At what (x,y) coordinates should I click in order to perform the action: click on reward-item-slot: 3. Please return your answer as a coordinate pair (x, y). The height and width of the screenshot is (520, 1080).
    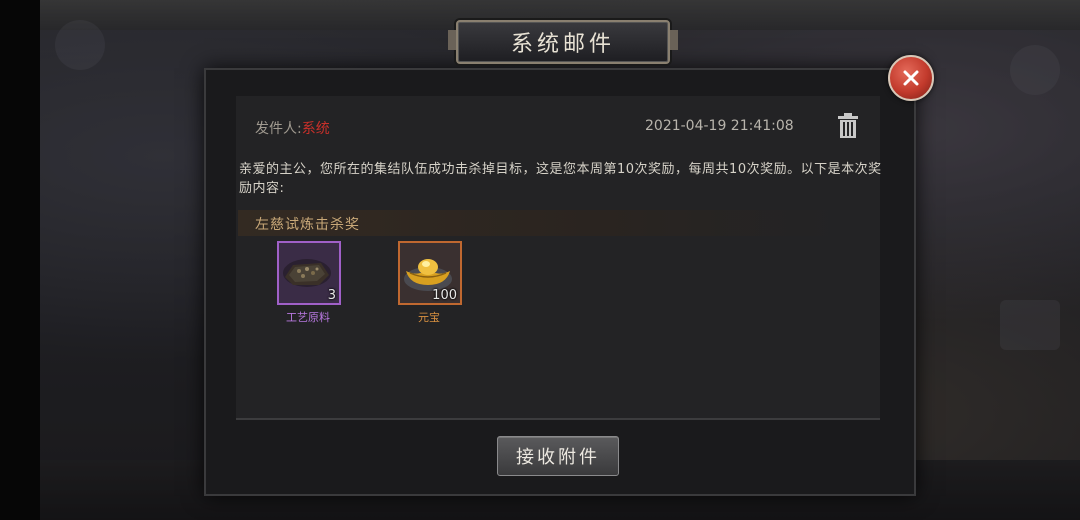
    Looking at the image, I should click on (309, 273).